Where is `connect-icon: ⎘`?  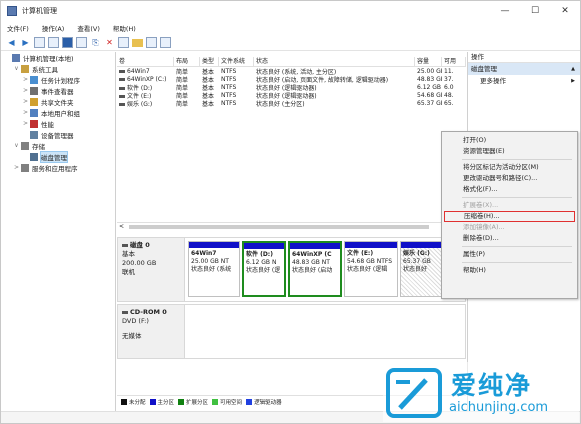 connect-icon: ⎘ is located at coordinates (95, 42).